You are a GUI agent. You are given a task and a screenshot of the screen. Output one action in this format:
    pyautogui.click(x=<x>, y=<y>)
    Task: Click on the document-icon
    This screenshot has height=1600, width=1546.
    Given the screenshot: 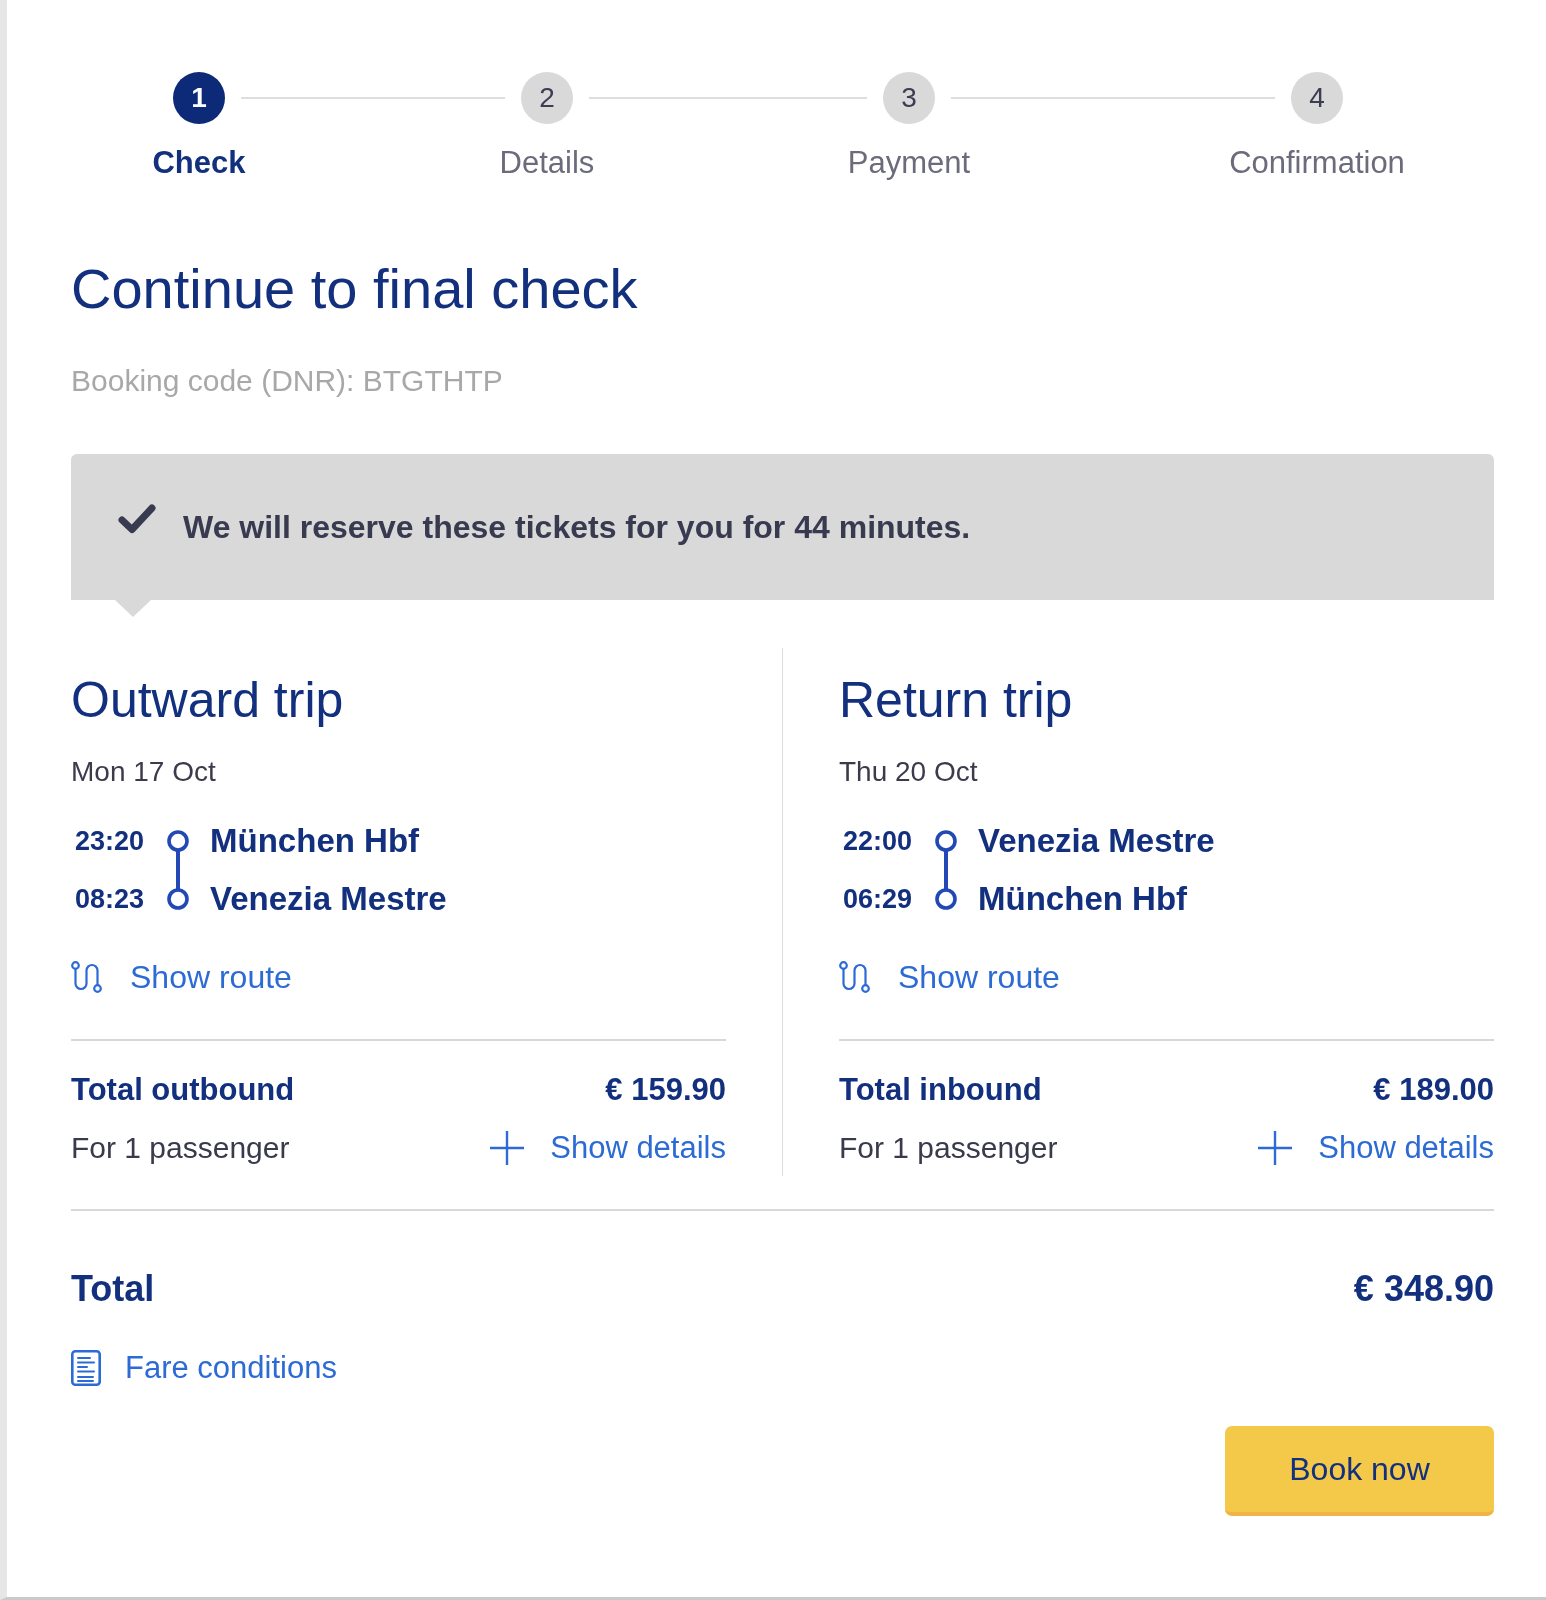 What is the action you would take?
    pyautogui.click(x=86, y=1368)
    